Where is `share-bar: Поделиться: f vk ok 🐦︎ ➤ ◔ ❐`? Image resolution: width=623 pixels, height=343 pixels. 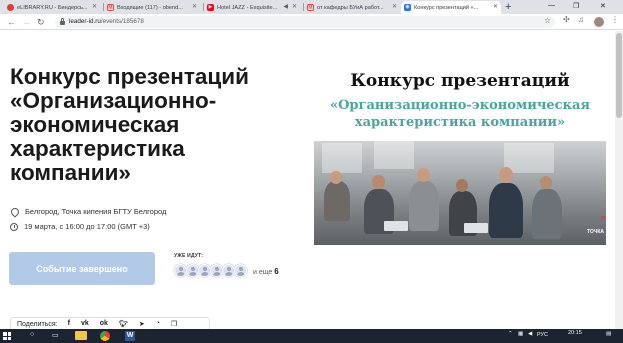 share-bar: Поделиться: f vk ok 🐦︎ ➤ ◔ ❐ is located at coordinates (110, 323).